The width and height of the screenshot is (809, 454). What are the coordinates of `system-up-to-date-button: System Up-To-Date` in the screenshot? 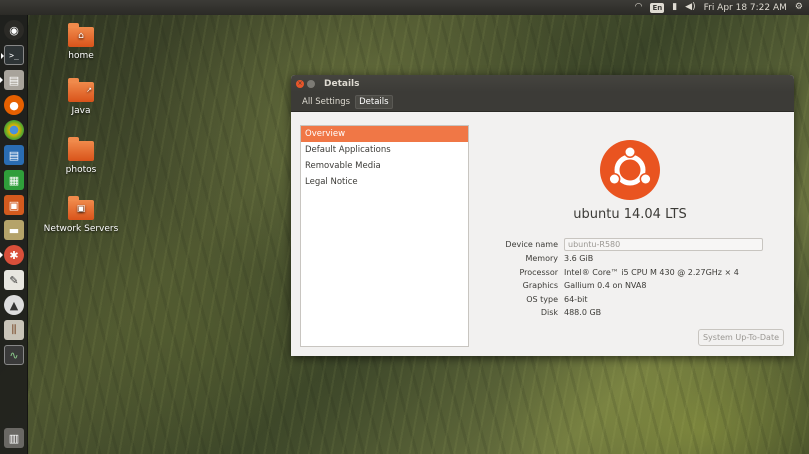 It's located at (741, 337).